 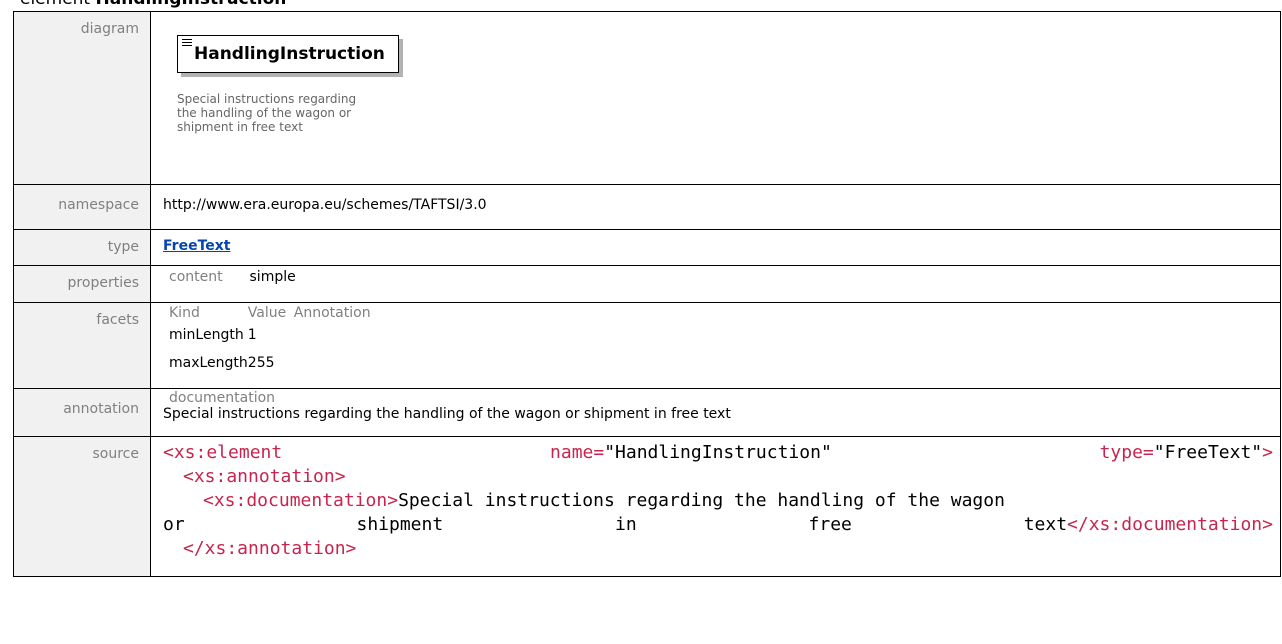 I want to click on facet-row: maxLength 255, so click(x=270, y=363).